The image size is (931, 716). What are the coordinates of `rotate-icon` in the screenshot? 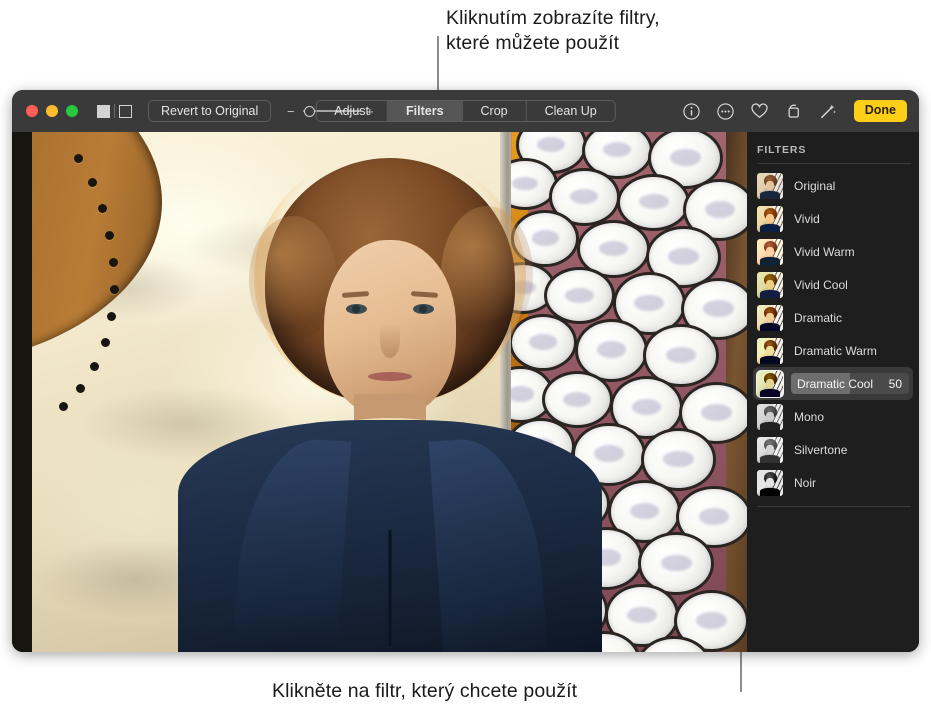 It's located at (793, 111).